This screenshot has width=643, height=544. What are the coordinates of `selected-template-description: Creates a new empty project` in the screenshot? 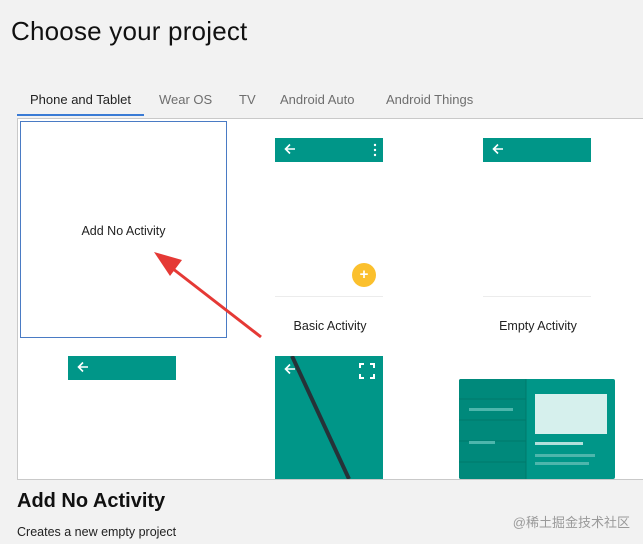 It's located at (97, 532).